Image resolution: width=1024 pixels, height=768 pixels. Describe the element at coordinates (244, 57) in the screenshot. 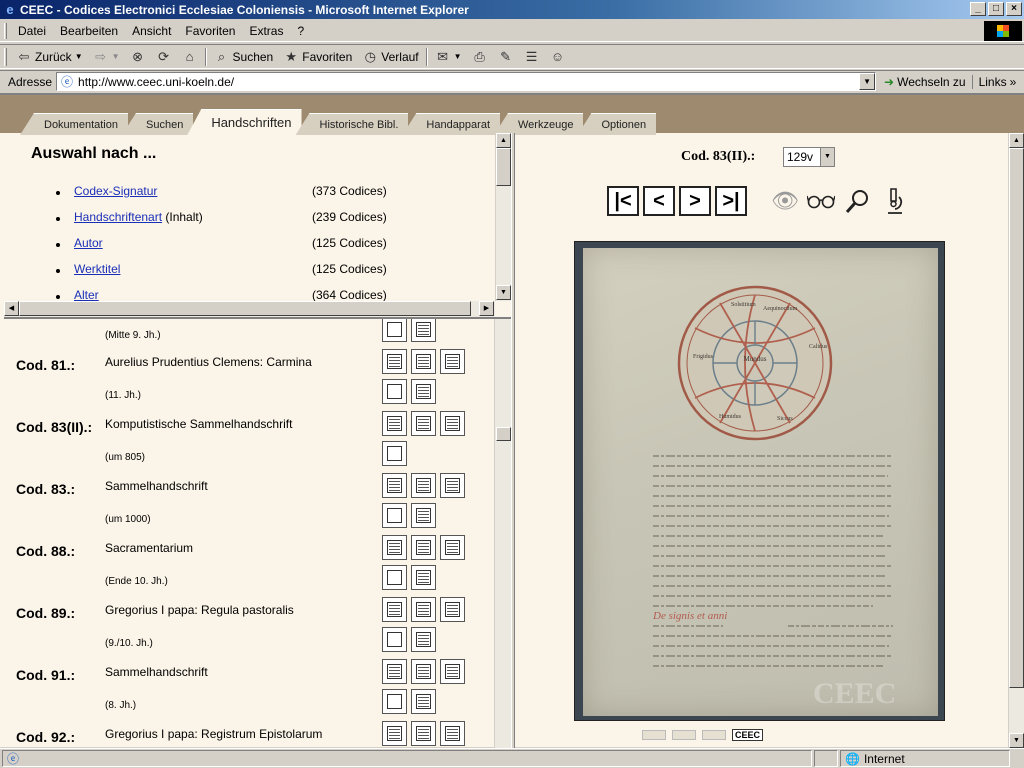

I see `search-button: ⌕ Suchen` at that location.